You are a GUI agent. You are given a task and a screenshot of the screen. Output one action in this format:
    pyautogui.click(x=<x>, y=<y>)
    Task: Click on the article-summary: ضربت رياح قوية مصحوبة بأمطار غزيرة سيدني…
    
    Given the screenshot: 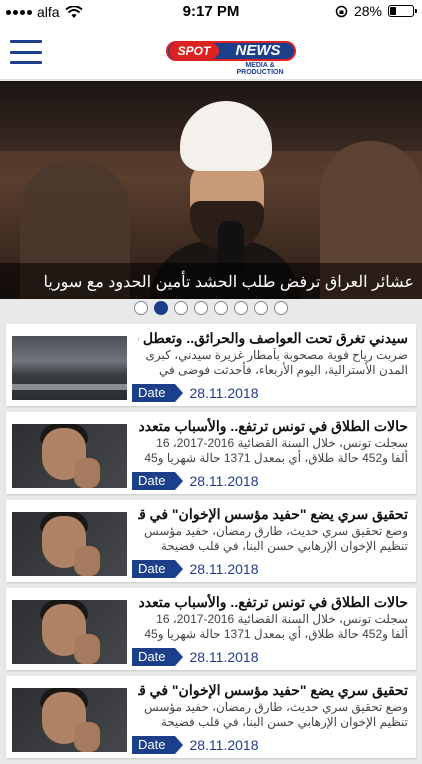 What is the action you would take?
    pyautogui.click(x=276, y=362)
    